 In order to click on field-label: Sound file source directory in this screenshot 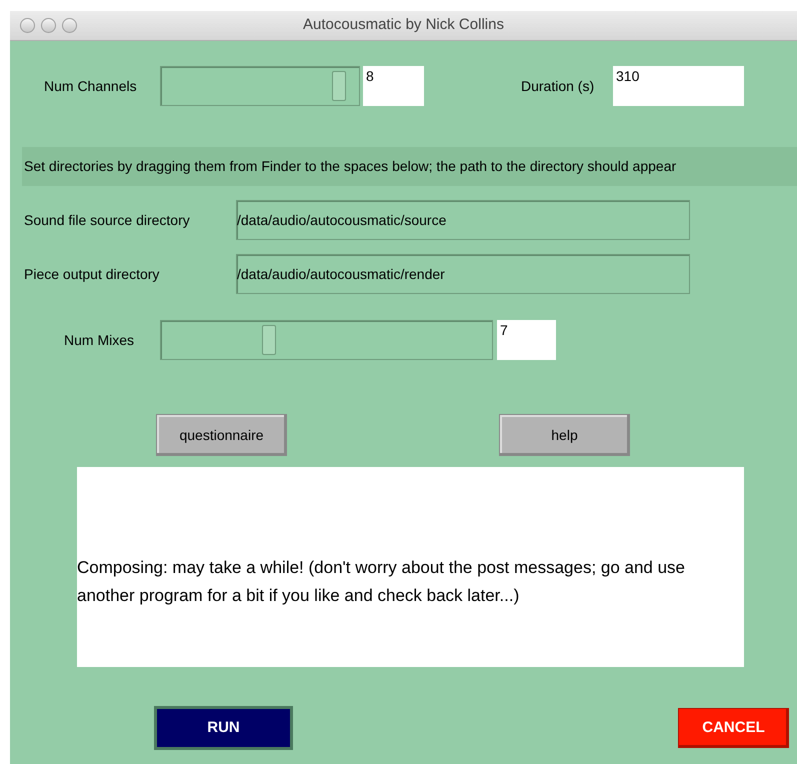, I will do `click(107, 220)`.